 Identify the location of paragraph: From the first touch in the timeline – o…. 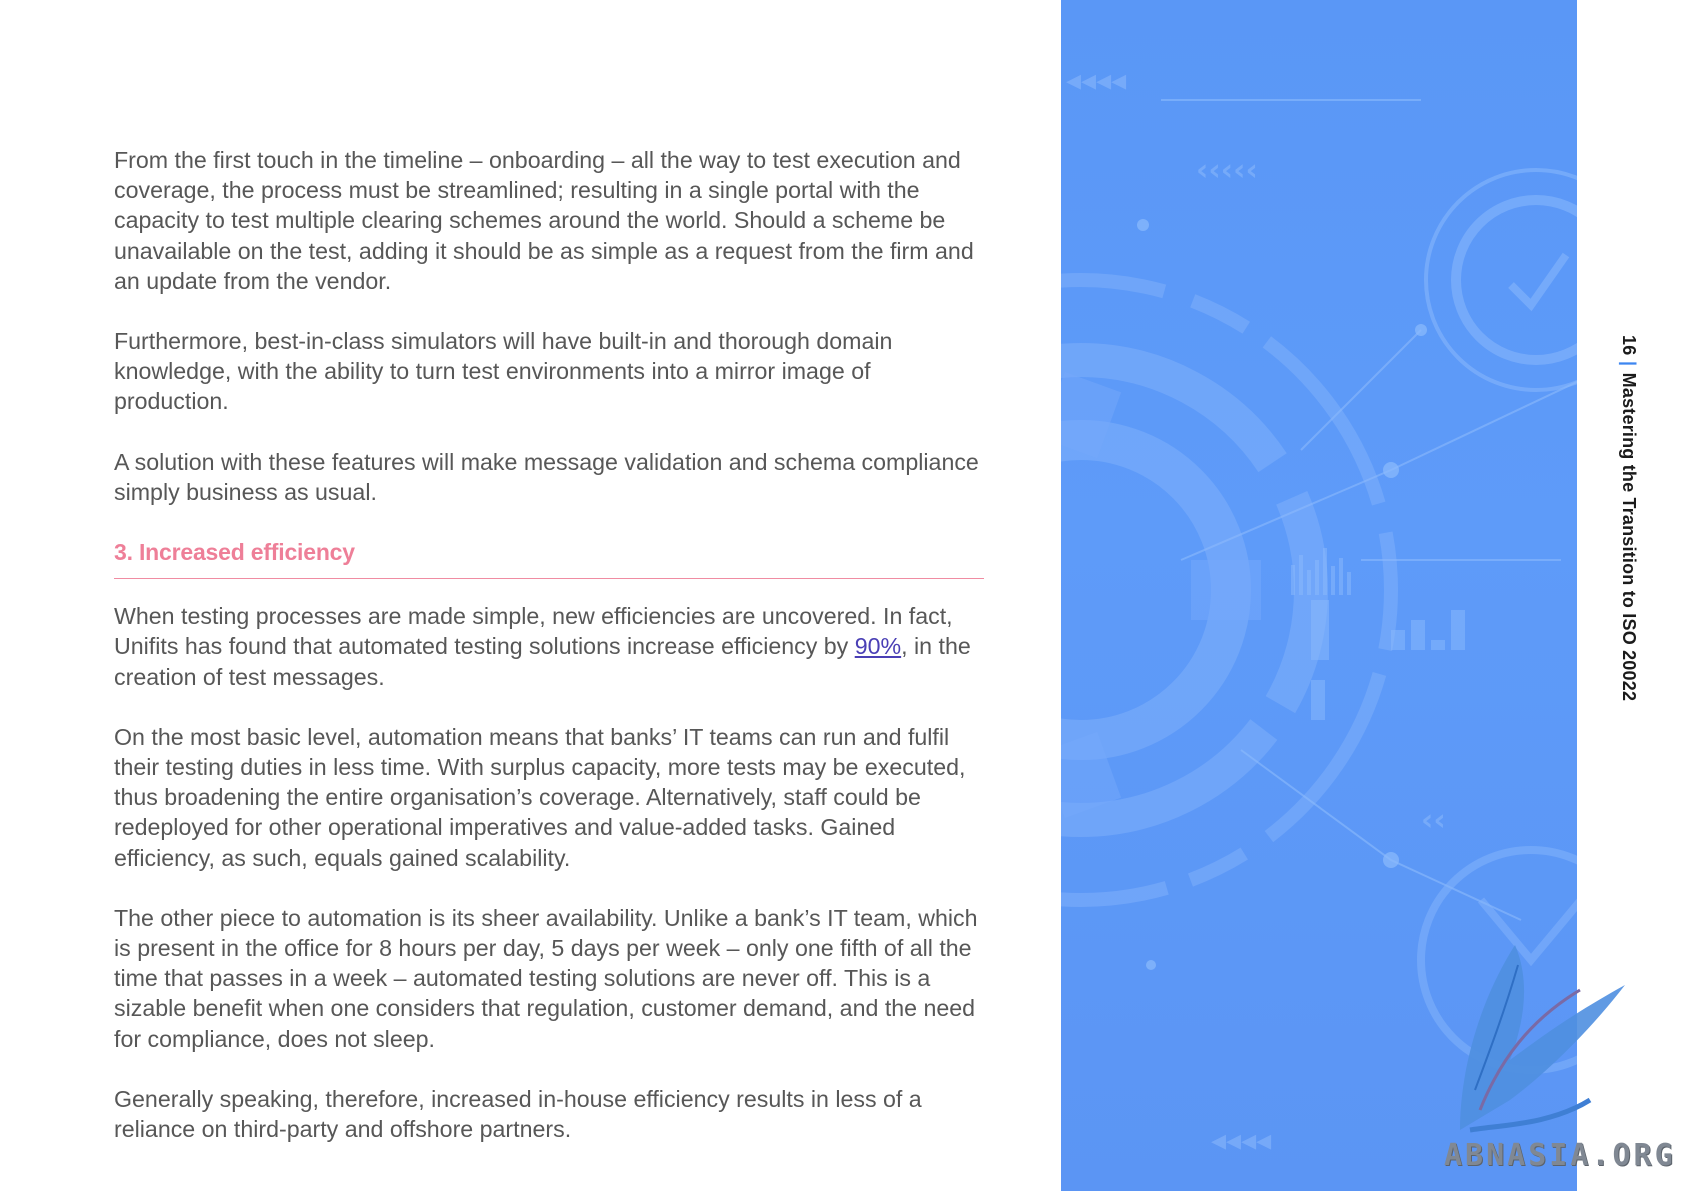
(544, 220).